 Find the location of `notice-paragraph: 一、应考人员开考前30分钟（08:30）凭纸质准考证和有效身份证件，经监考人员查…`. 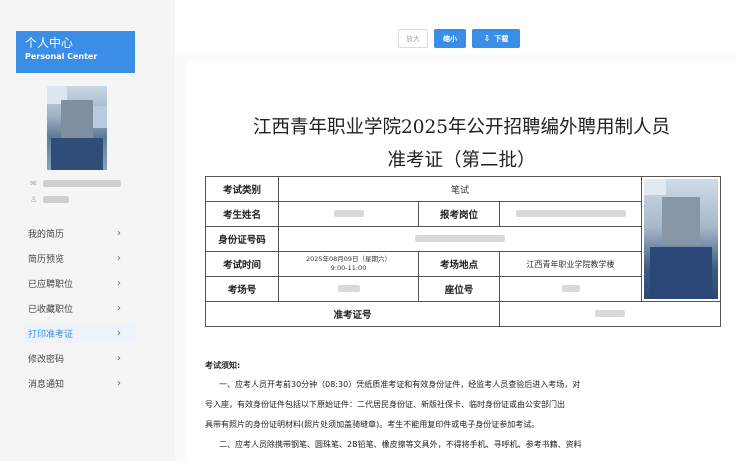

notice-paragraph: 一、应考人员开考前30分钟（08:30）凭纸质准考证和有效身份证件，经监考人员查… is located at coordinates (400, 384).